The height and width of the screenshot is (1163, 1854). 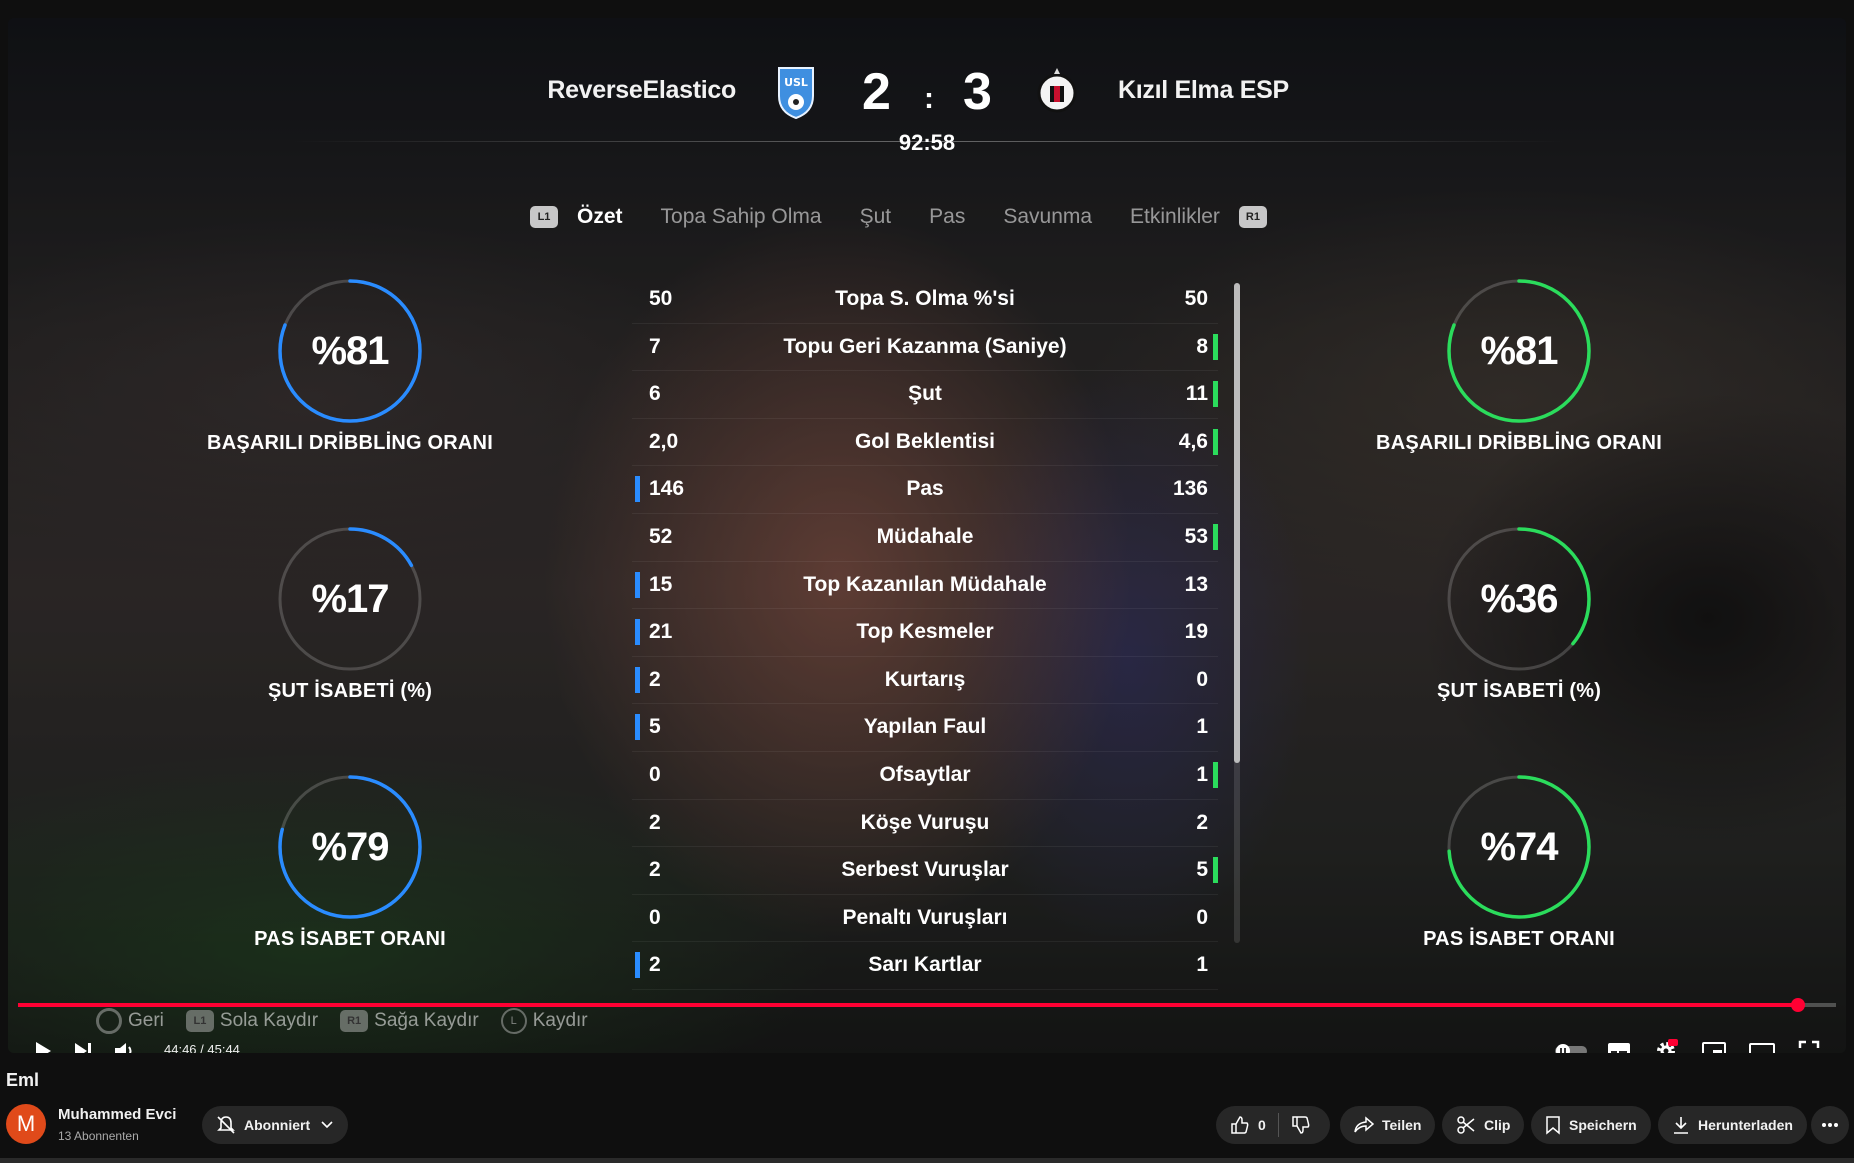 What do you see at coordinates (1797, 1005) in the screenshot?
I see `seek-bar-handle` at bounding box center [1797, 1005].